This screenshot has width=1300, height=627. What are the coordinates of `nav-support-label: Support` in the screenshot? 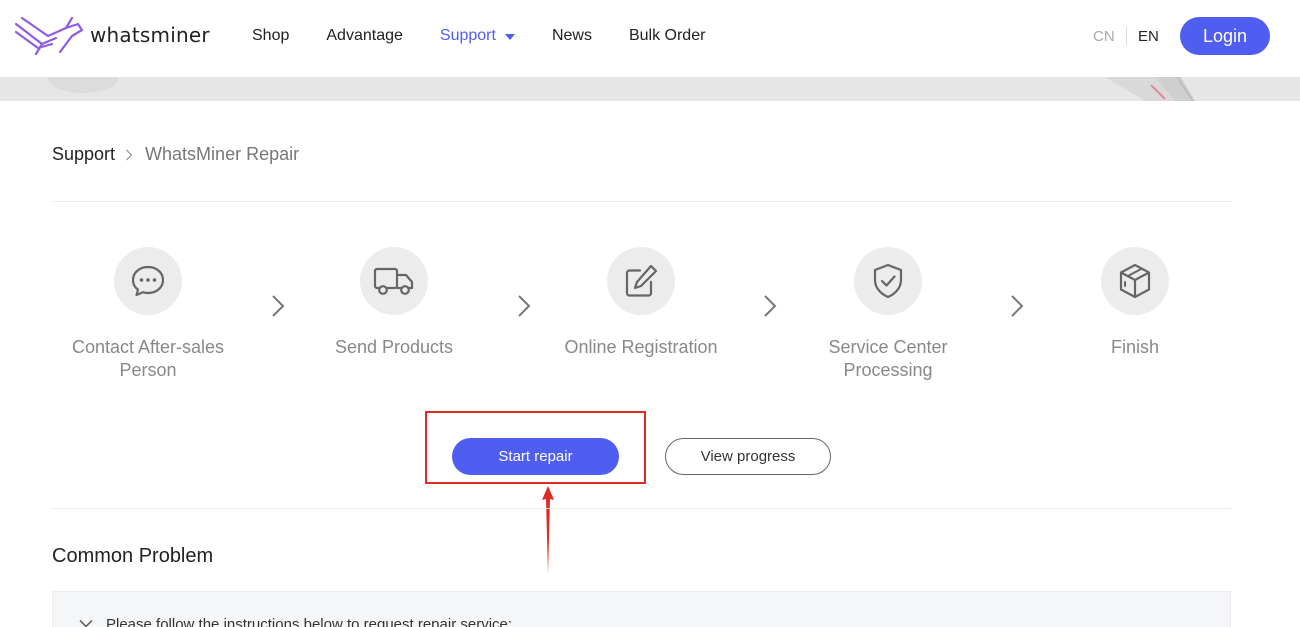 It's located at (467, 35).